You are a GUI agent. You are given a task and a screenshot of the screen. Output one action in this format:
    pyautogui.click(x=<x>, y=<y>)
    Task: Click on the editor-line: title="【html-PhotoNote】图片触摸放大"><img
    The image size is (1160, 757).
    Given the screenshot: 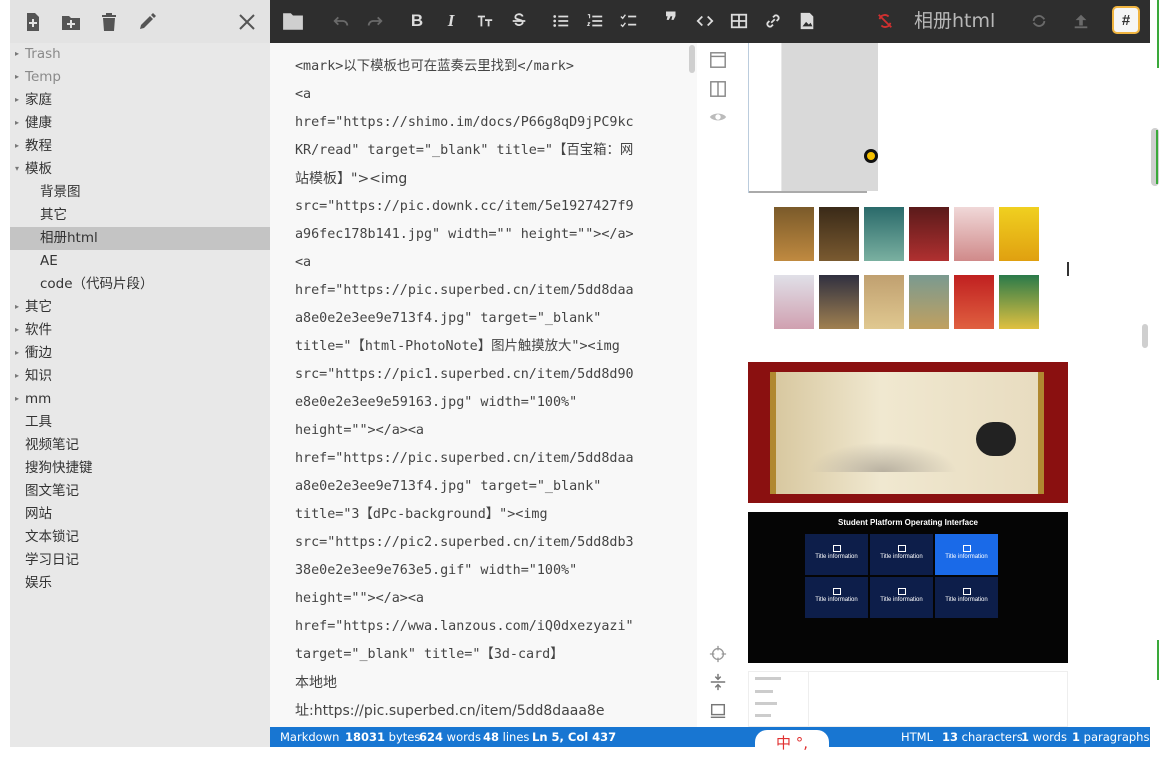 What is the action you would take?
    pyautogui.click(x=480, y=347)
    